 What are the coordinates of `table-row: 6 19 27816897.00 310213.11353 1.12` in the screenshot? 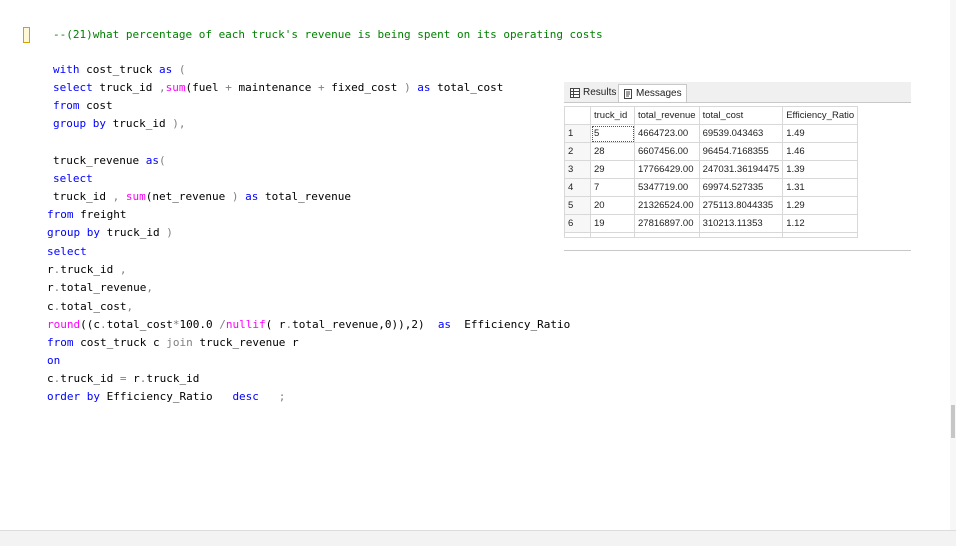 It's located at (711, 223).